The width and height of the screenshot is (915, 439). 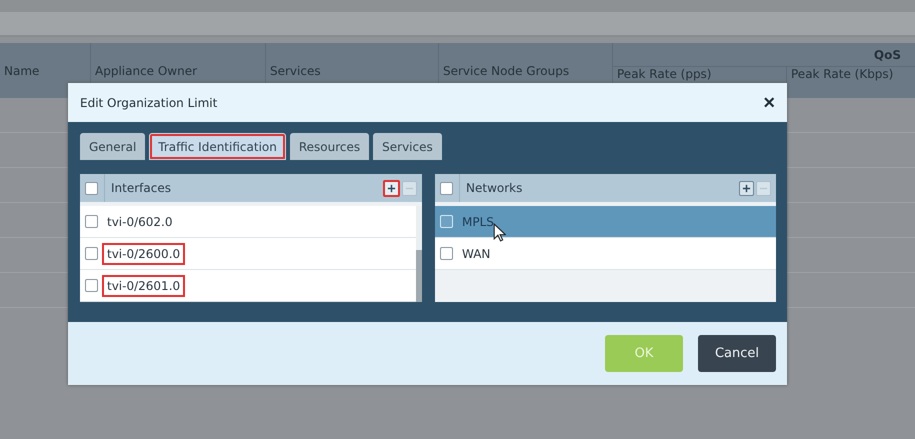 What do you see at coordinates (248, 254) in the screenshot?
I see `list-row: tvi-0/2600.0` at bounding box center [248, 254].